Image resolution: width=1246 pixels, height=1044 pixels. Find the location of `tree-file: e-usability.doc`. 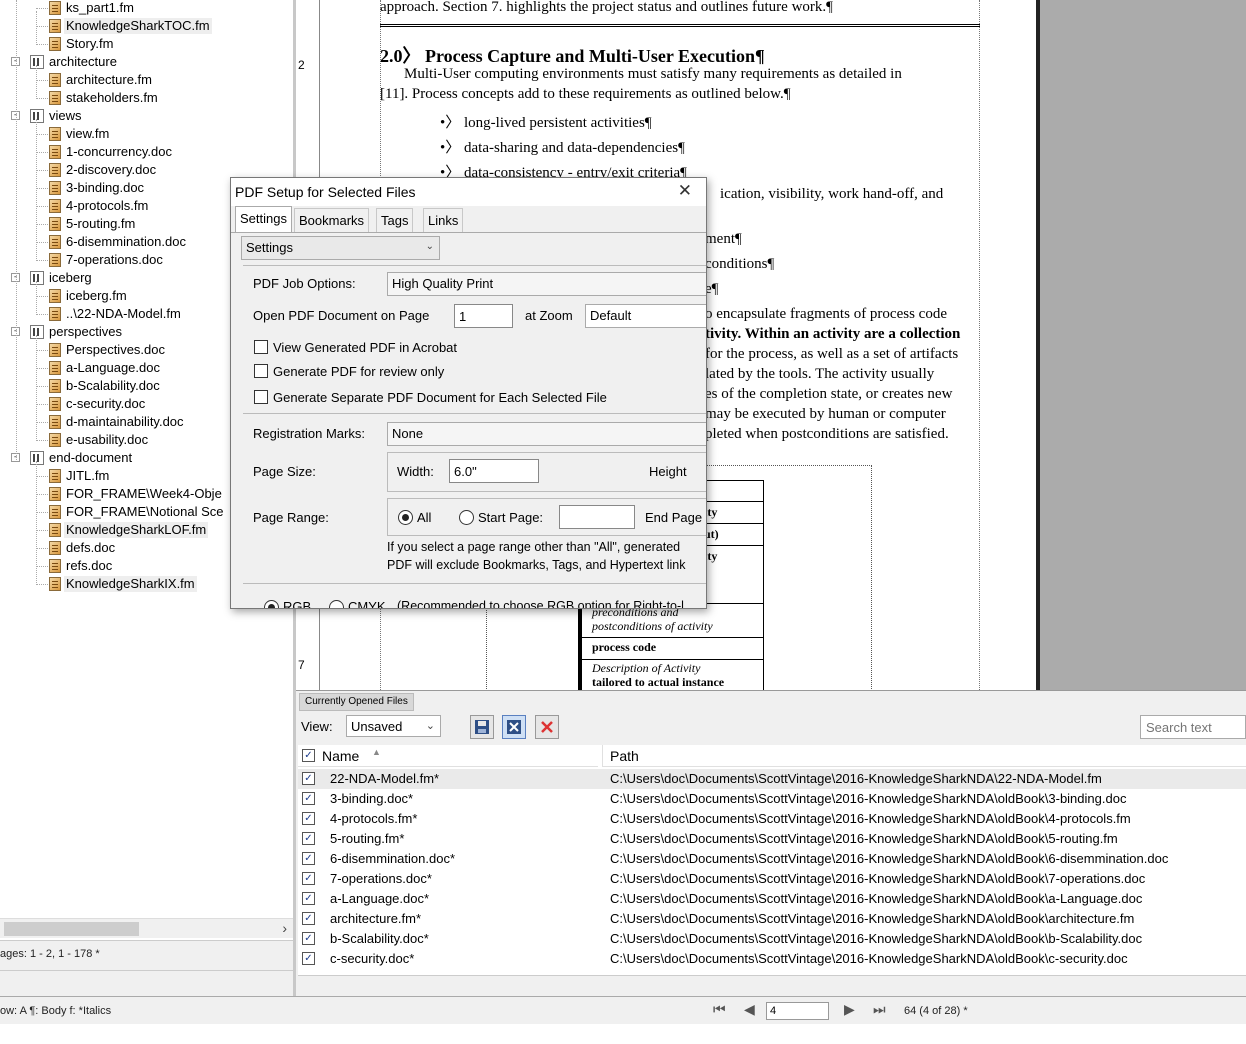

tree-file: e-usability.doc is located at coordinates (99, 440).